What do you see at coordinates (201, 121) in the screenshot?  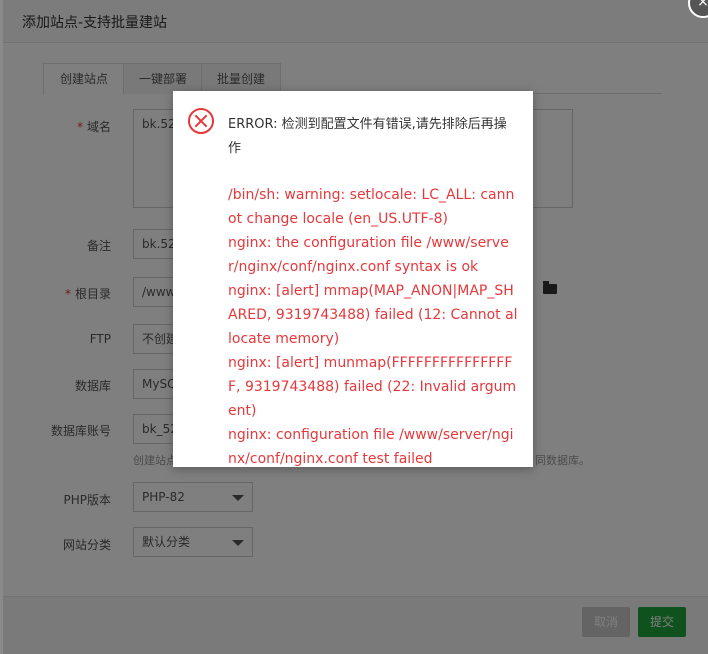 I see `error-icon` at bounding box center [201, 121].